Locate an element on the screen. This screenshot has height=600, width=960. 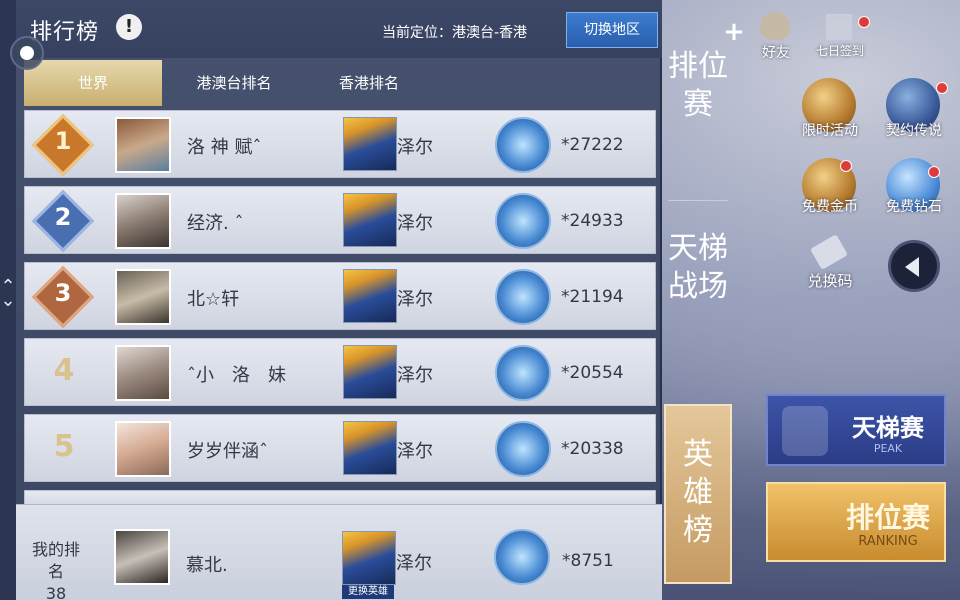
tab-hmt-rank: 港澳台排名 is located at coordinates (234, 83).